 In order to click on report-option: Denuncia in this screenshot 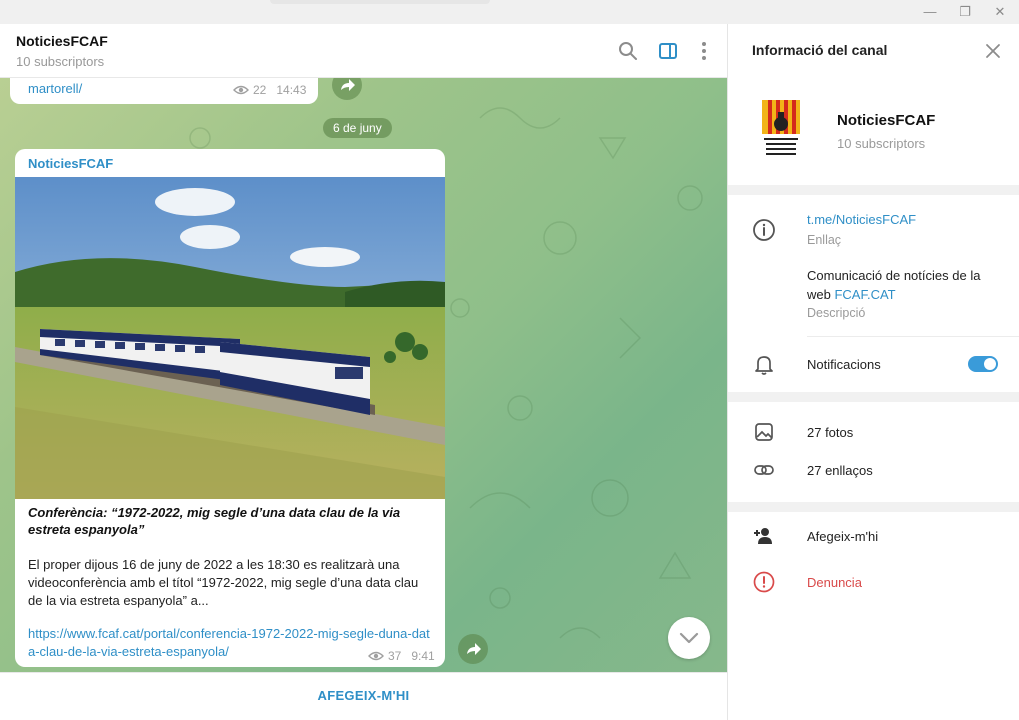, I will do `click(834, 582)`.